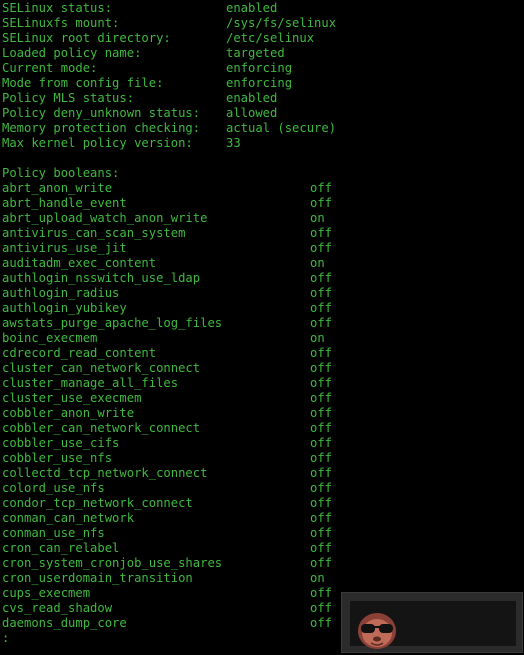 The width and height of the screenshot is (524, 655). I want to click on boolean-name: colord_use_nfs, so click(53, 488).